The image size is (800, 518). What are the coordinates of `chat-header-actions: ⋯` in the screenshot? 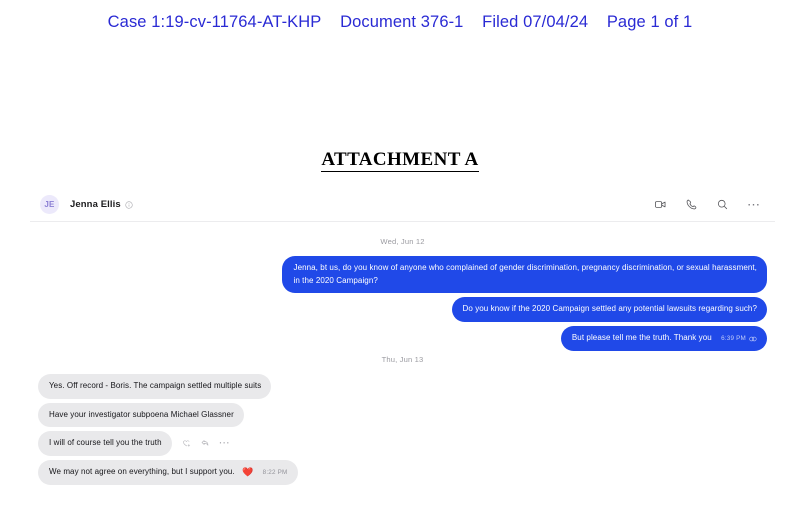 It's located at (711, 204).